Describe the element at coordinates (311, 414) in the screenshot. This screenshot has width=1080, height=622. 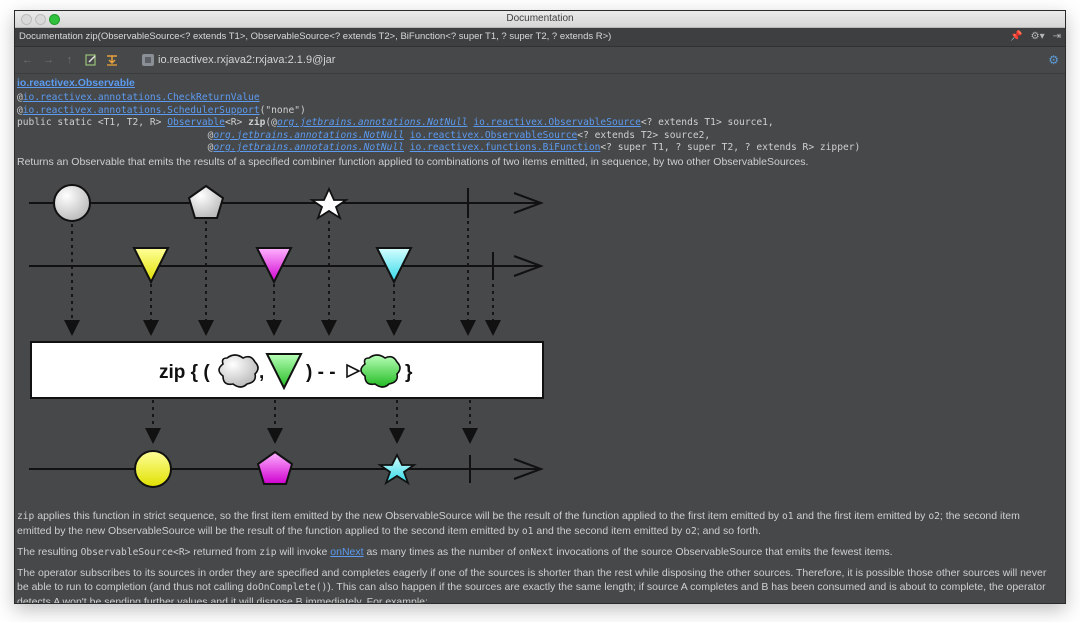
I see `output-arrows` at that location.